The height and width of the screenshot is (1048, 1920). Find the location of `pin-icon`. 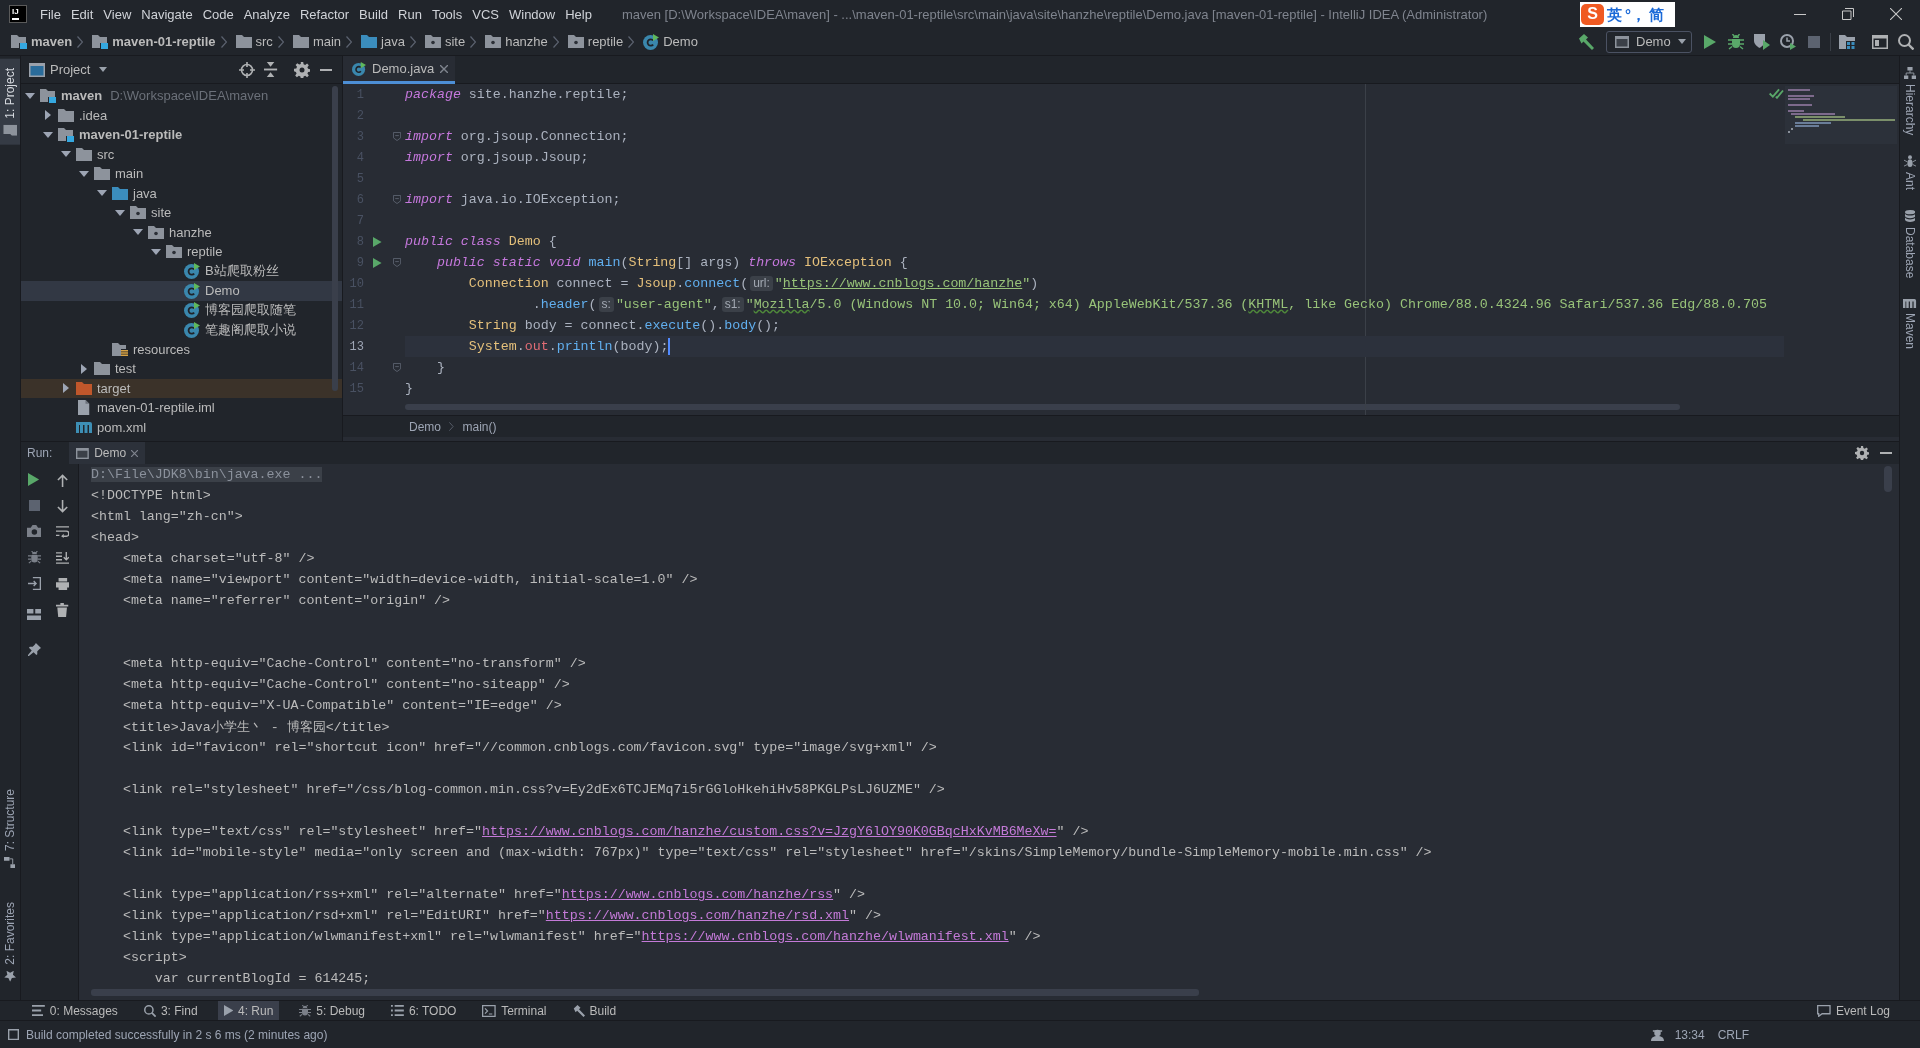

pin-icon is located at coordinates (34, 649).